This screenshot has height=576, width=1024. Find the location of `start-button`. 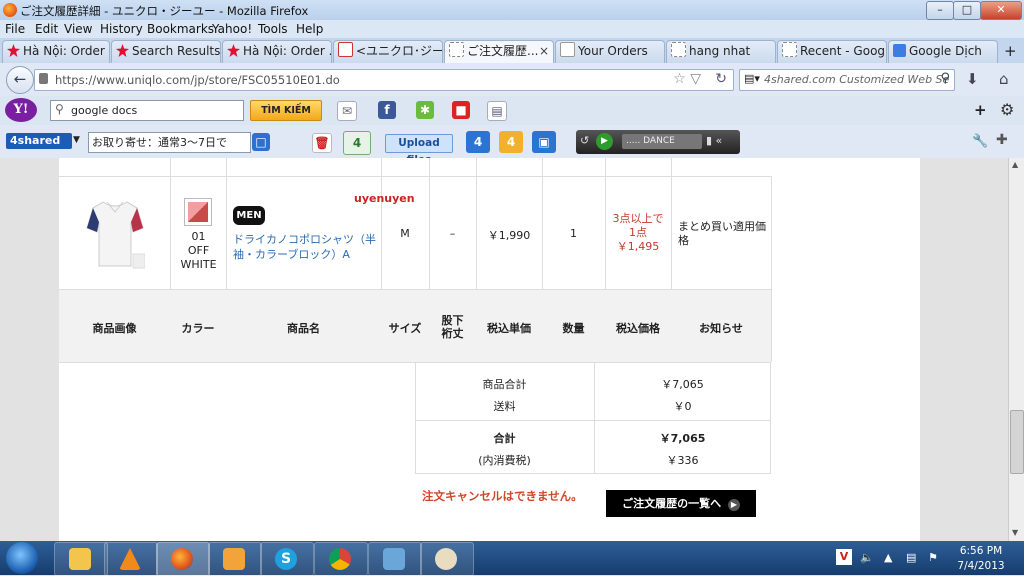

start-button is located at coordinates (22, 558).